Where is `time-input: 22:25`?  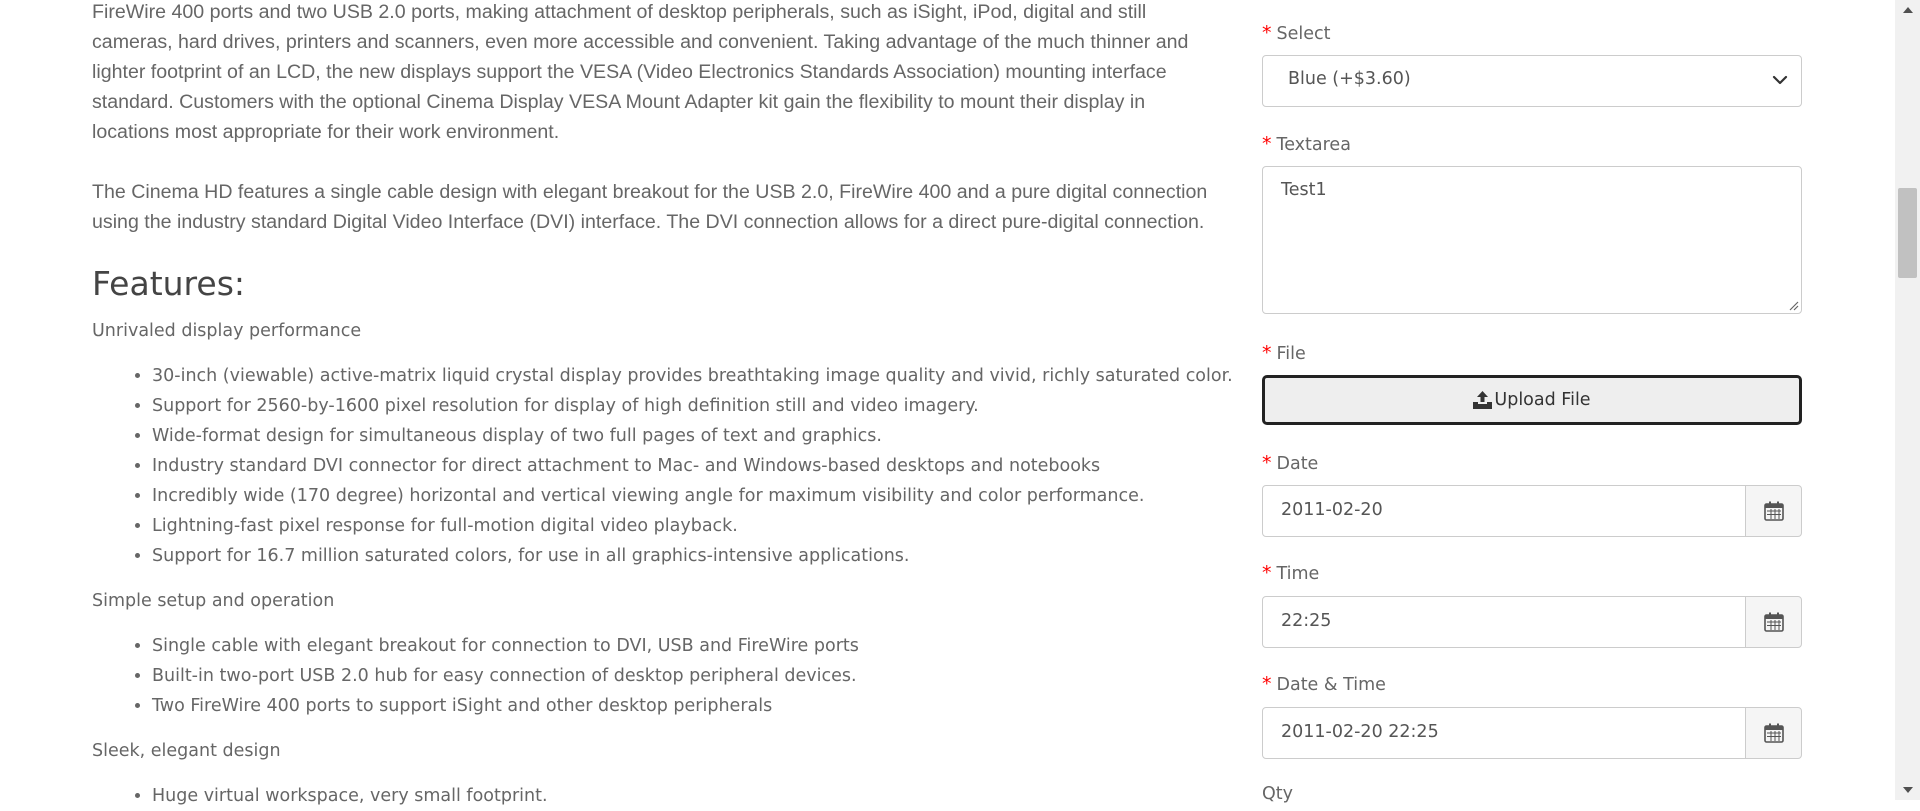 time-input: 22:25 is located at coordinates (1504, 622).